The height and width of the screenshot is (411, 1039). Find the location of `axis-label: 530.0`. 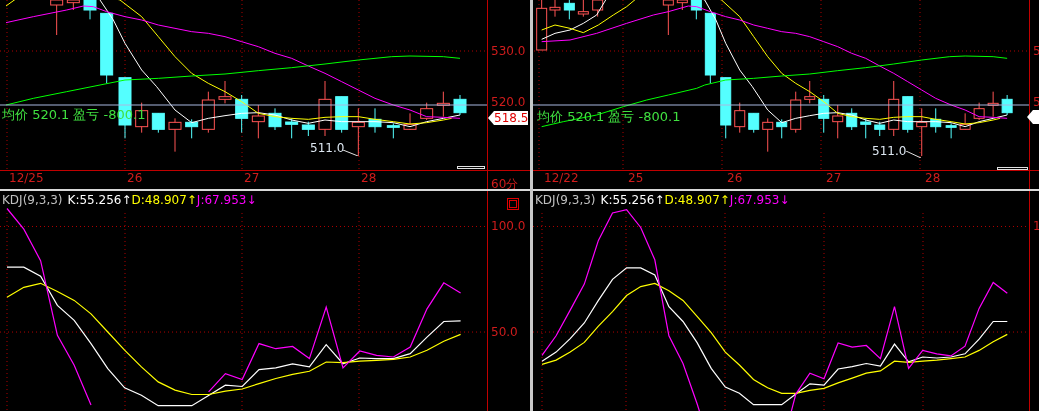

axis-label: 530.0 is located at coordinates (508, 51).